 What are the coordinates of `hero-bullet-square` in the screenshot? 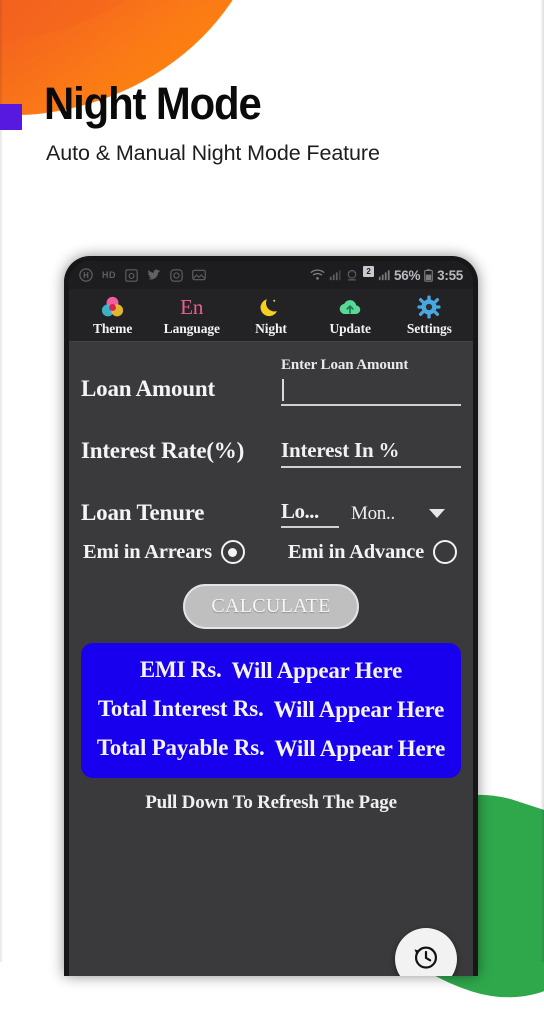 It's located at (11, 117).